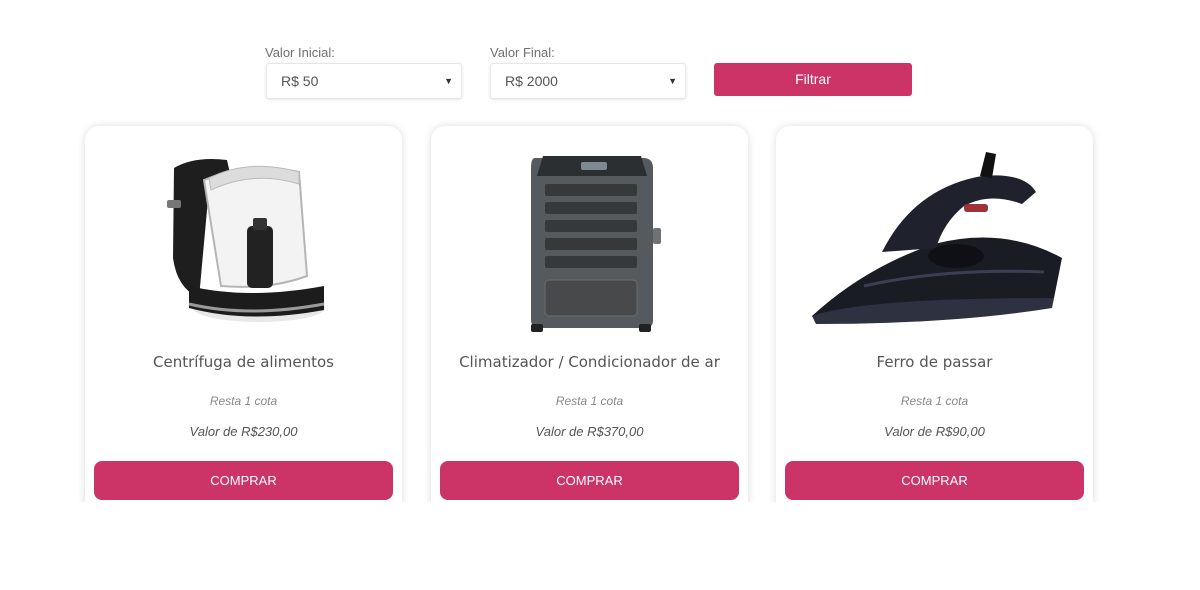 This screenshot has width=1200, height=590. What do you see at coordinates (531, 81) in the screenshot?
I see `final-value-selected: R$ 2000` at bounding box center [531, 81].